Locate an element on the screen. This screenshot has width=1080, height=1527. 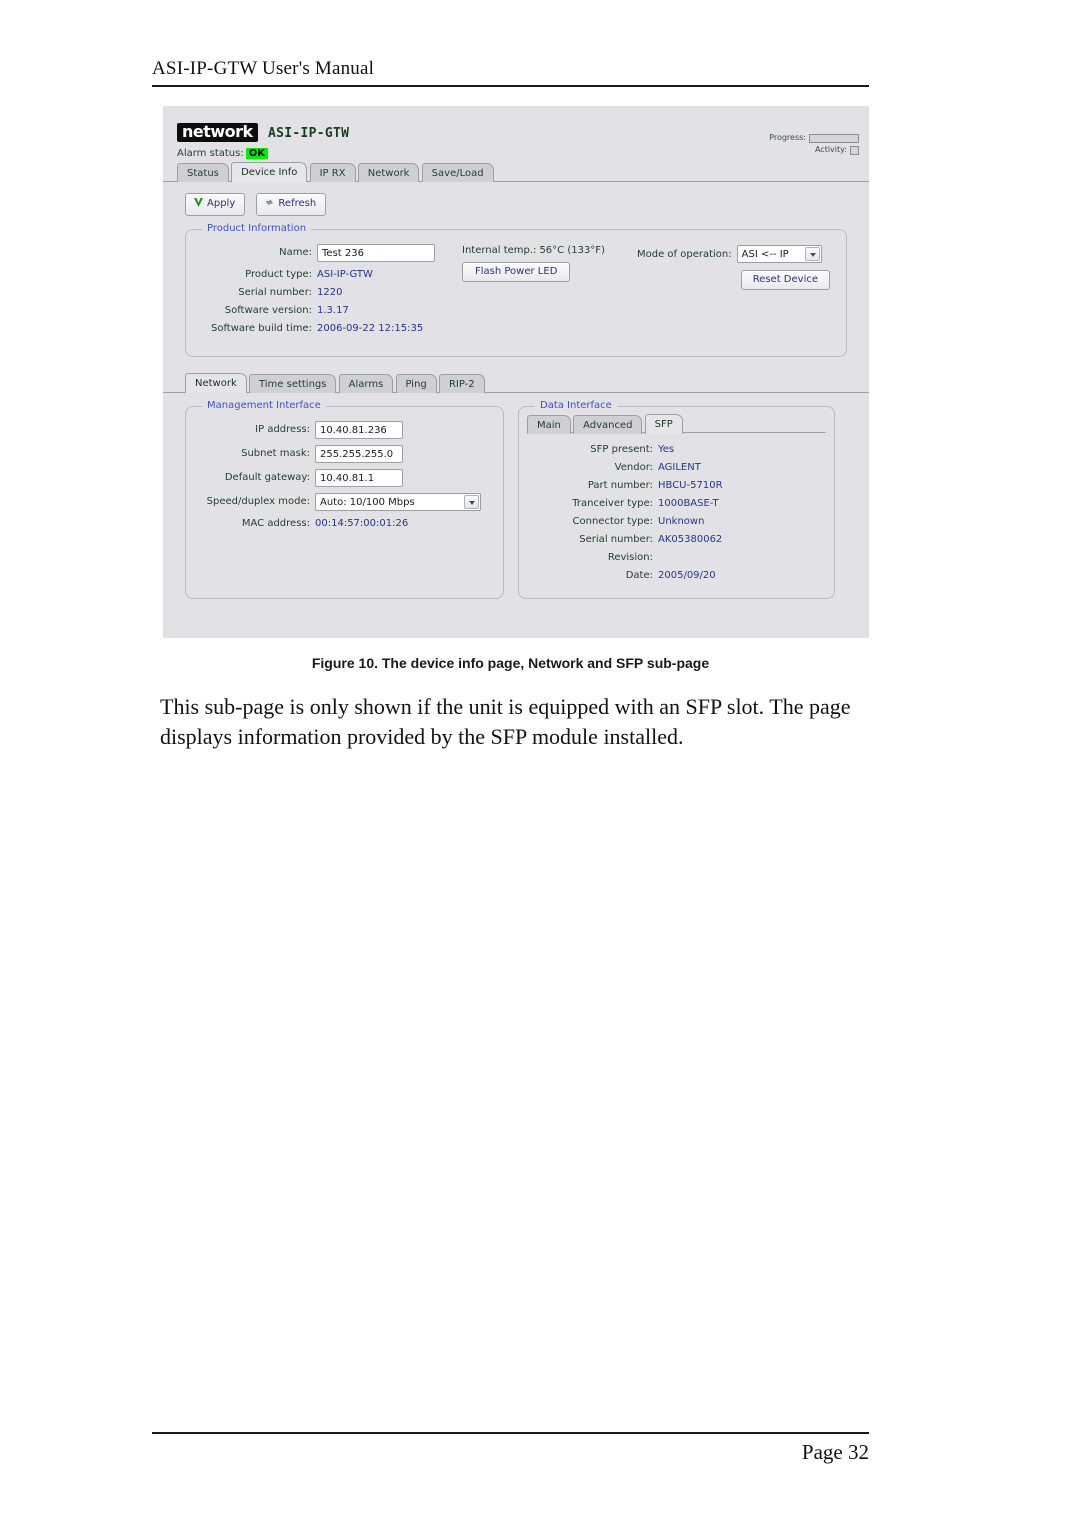
status-indicators: Progress: Activity: is located at coordinates (814, 144).